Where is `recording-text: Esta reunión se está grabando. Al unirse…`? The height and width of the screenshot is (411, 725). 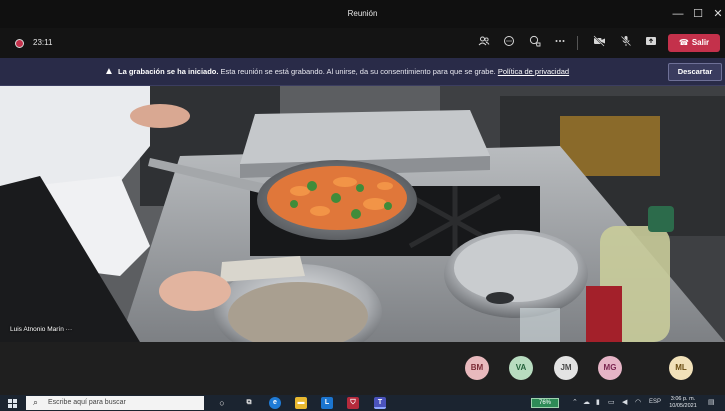 recording-text: Esta reunión se está grabando. Al unirse… is located at coordinates (358, 71).